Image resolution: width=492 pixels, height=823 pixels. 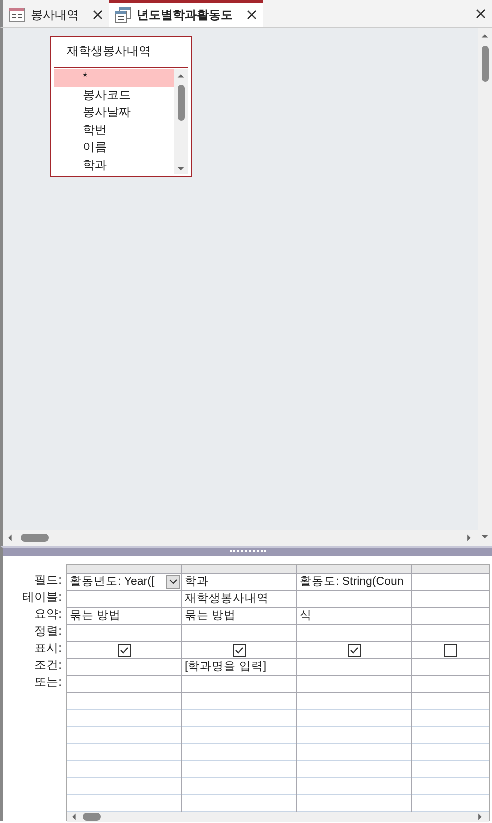 What do you see at coordinates (114, 95) in the screenshot?
I see `field-item: 봉사코드` at bounding box center [114, 95].